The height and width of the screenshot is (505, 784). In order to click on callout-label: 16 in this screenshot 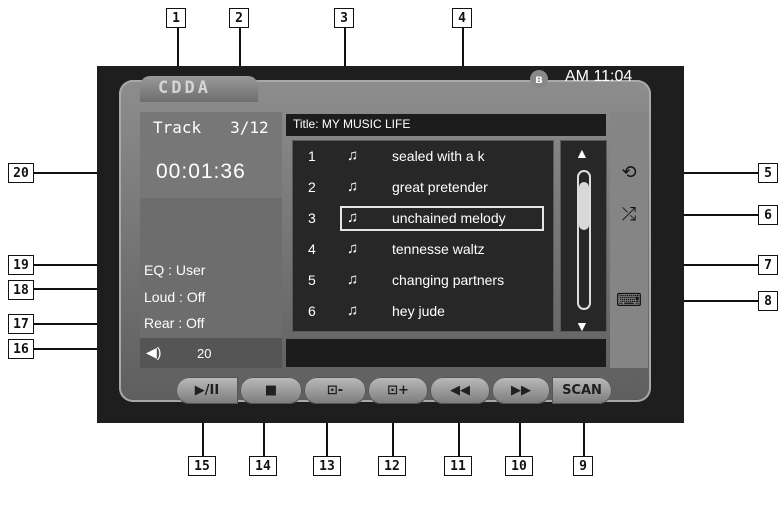, I will do `click(21, 349)`.